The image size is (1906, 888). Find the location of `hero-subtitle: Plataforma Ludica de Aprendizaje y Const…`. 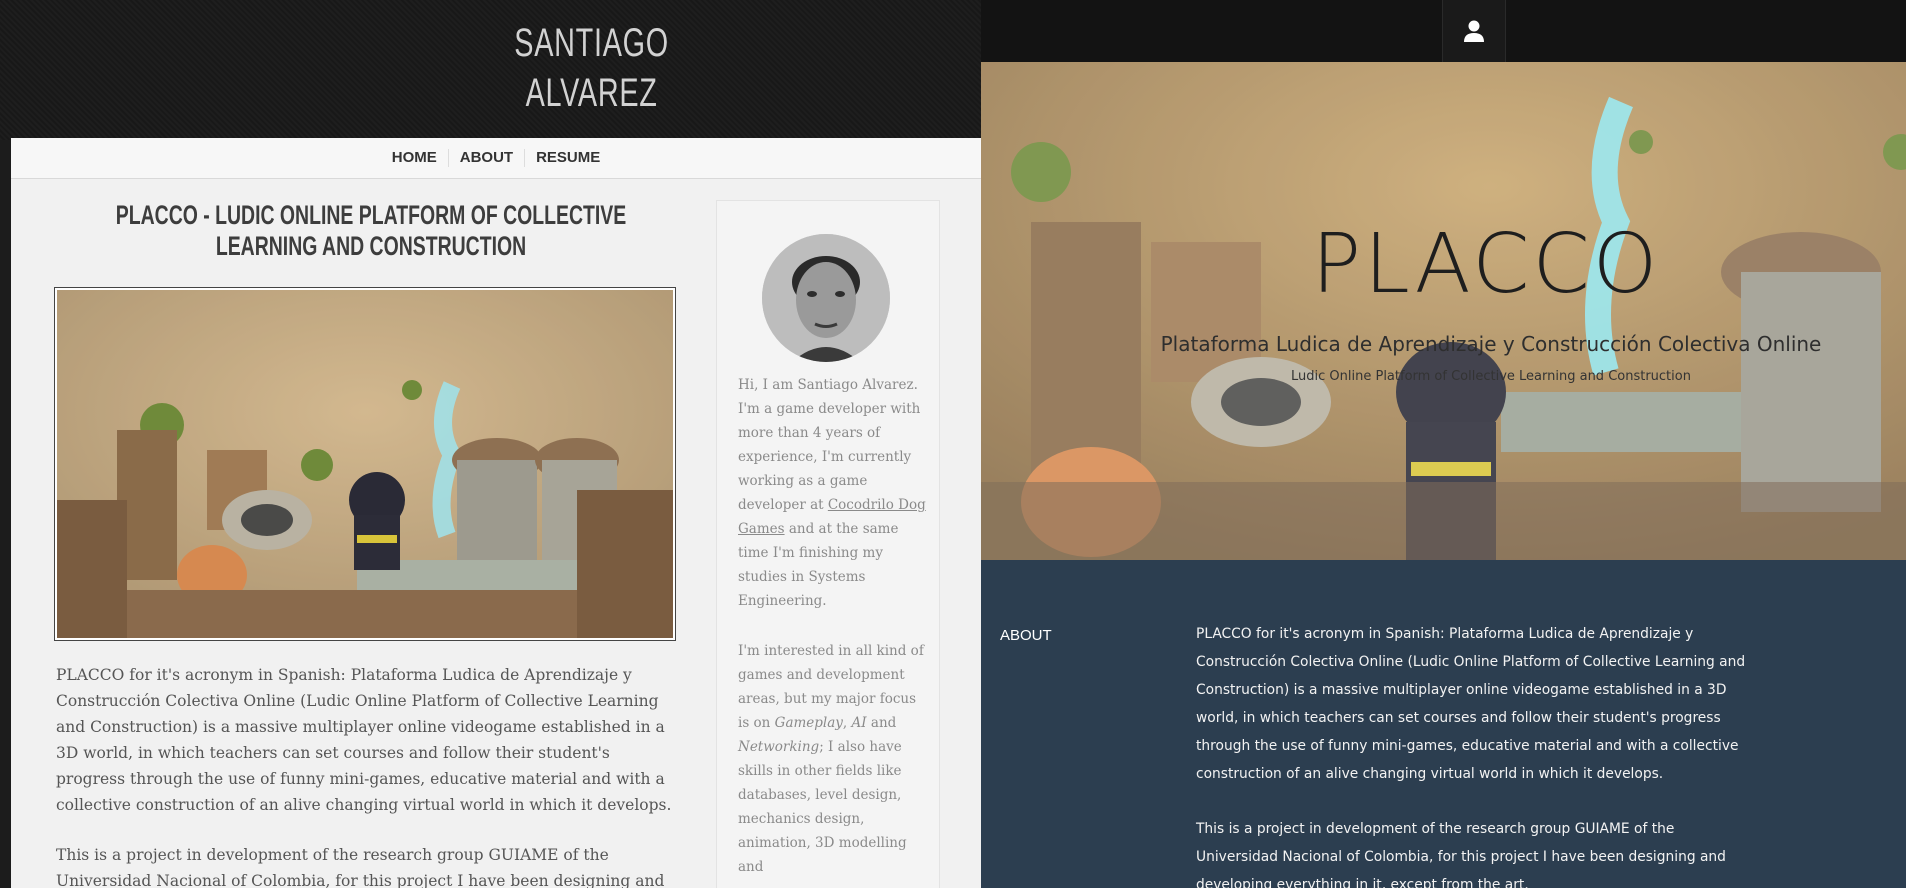

hero-subtitle: Plataforma Ludica de Aprendizaje y Const… is located at coordinates (1491, 344).